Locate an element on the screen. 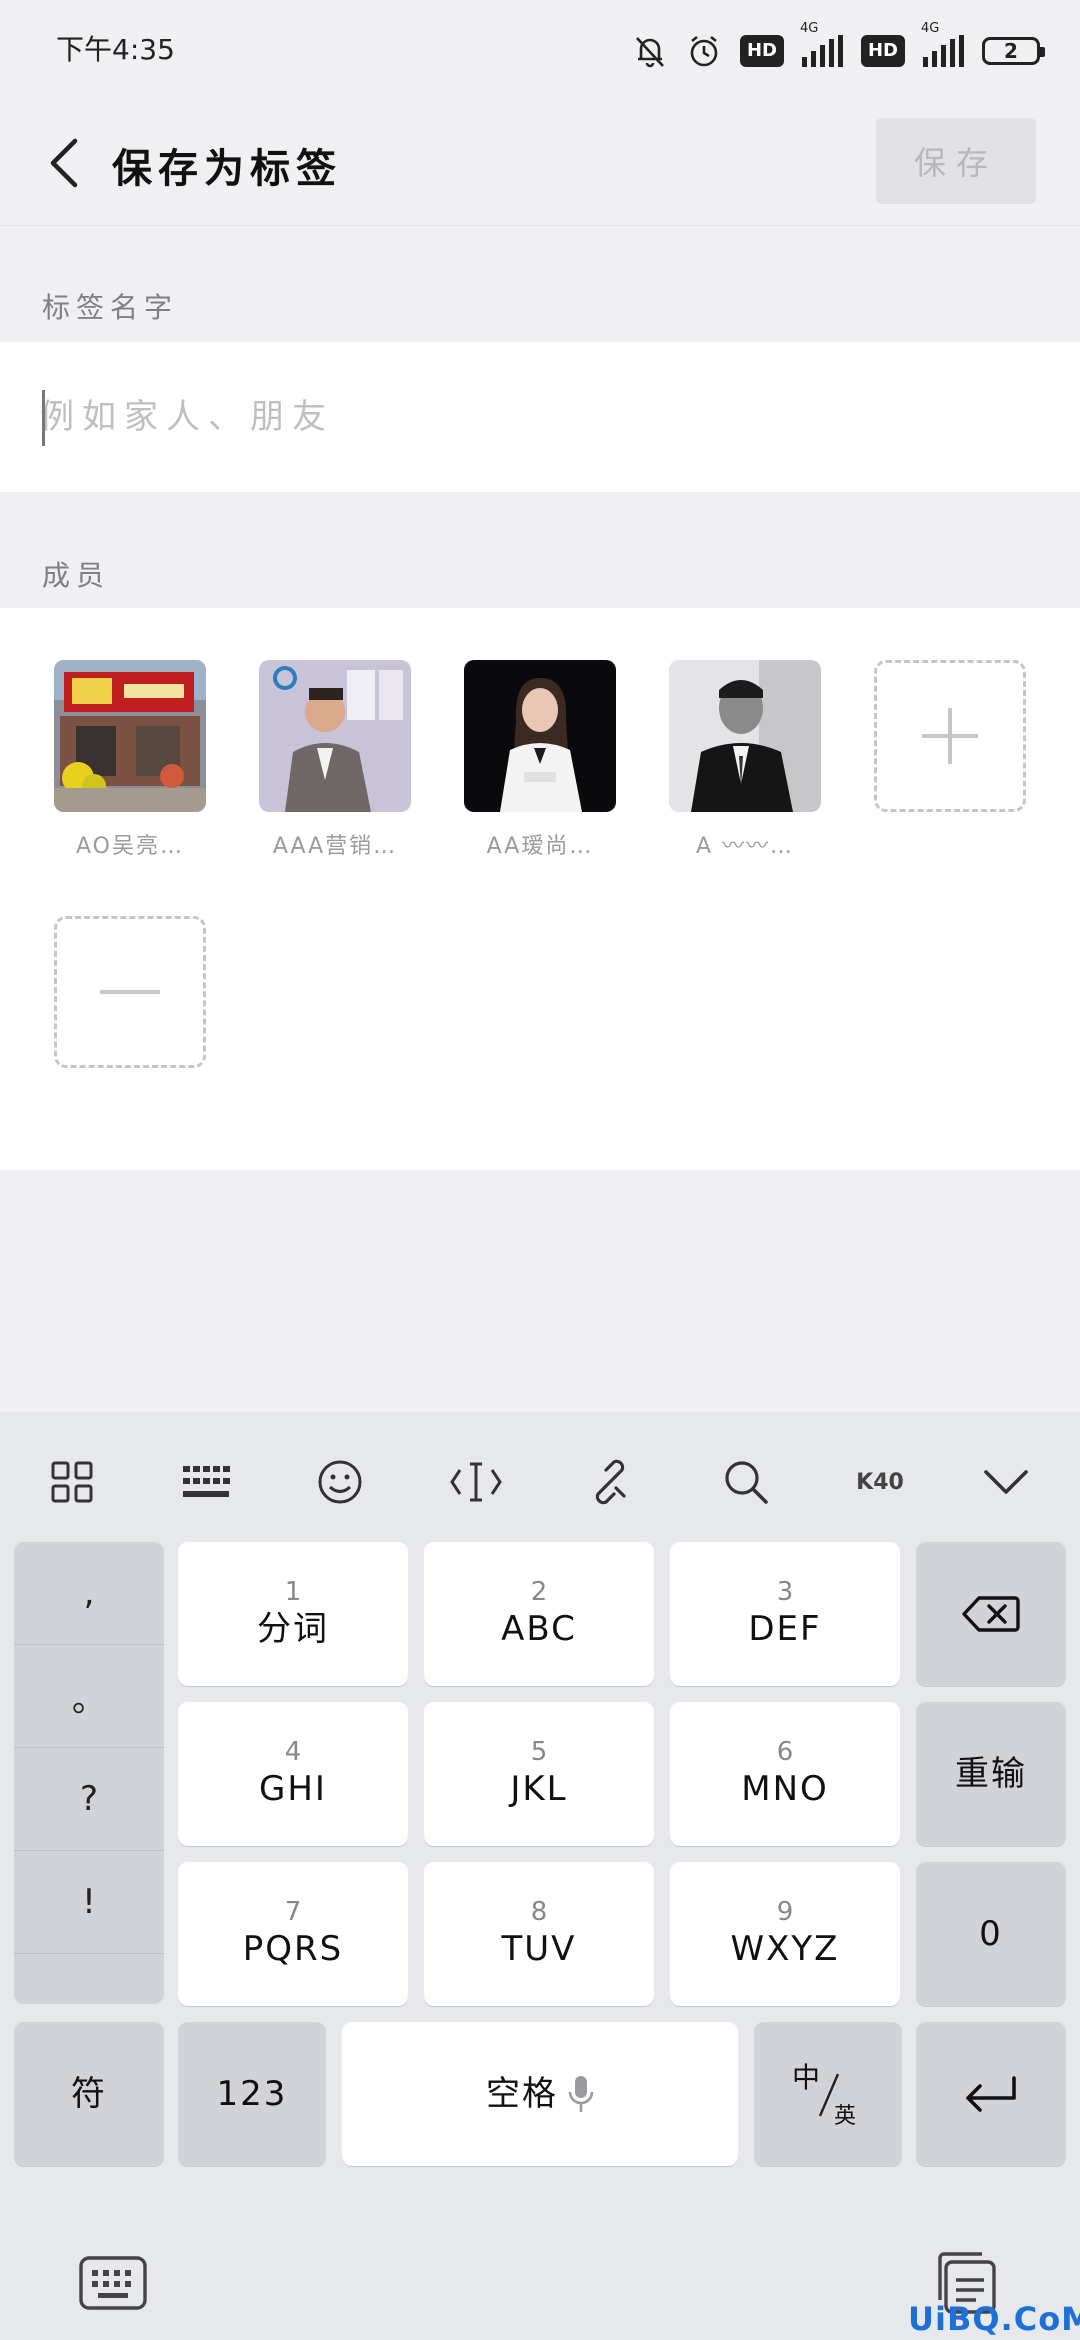  symbol-key: 符 is located at coordinates (89, 2094).